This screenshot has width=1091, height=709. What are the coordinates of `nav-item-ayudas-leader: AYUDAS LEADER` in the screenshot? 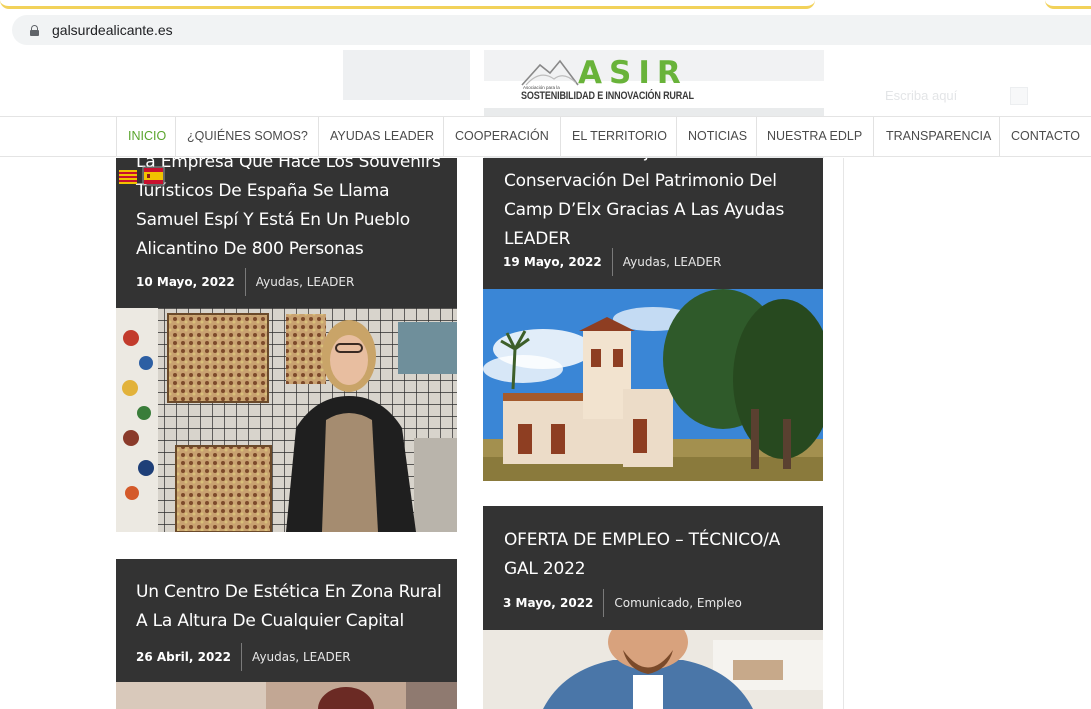 It's located at (382, 136).